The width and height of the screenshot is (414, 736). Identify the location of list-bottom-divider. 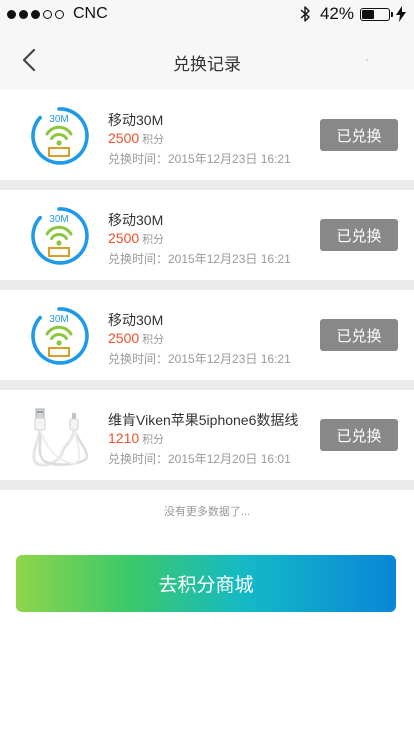
(207, 485).